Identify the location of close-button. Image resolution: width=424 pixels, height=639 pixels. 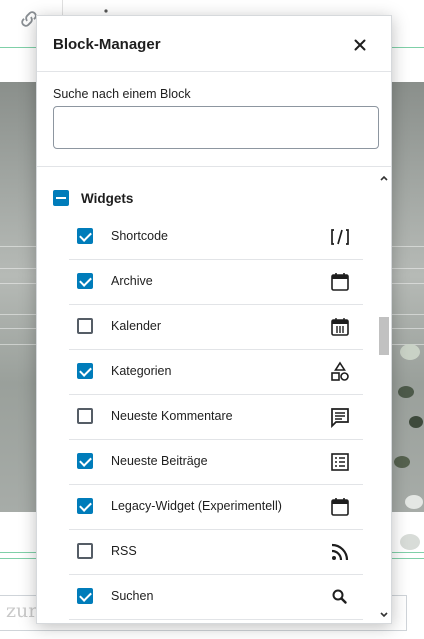
(360, 45).